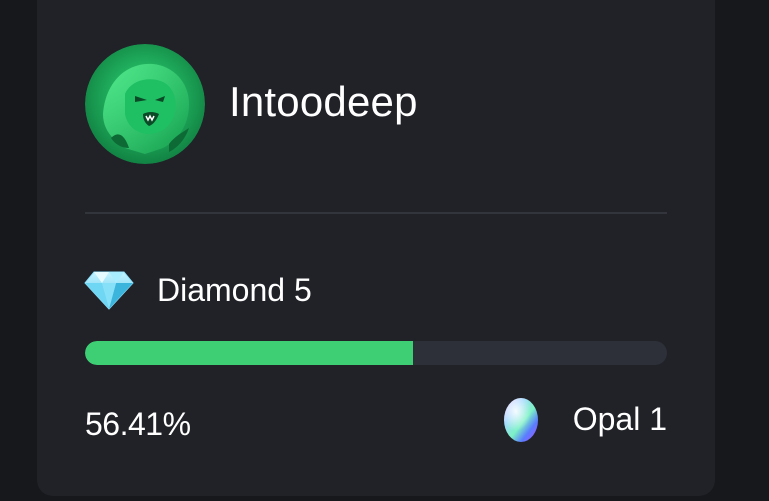  I want to click on avatar, so click(145, 104).